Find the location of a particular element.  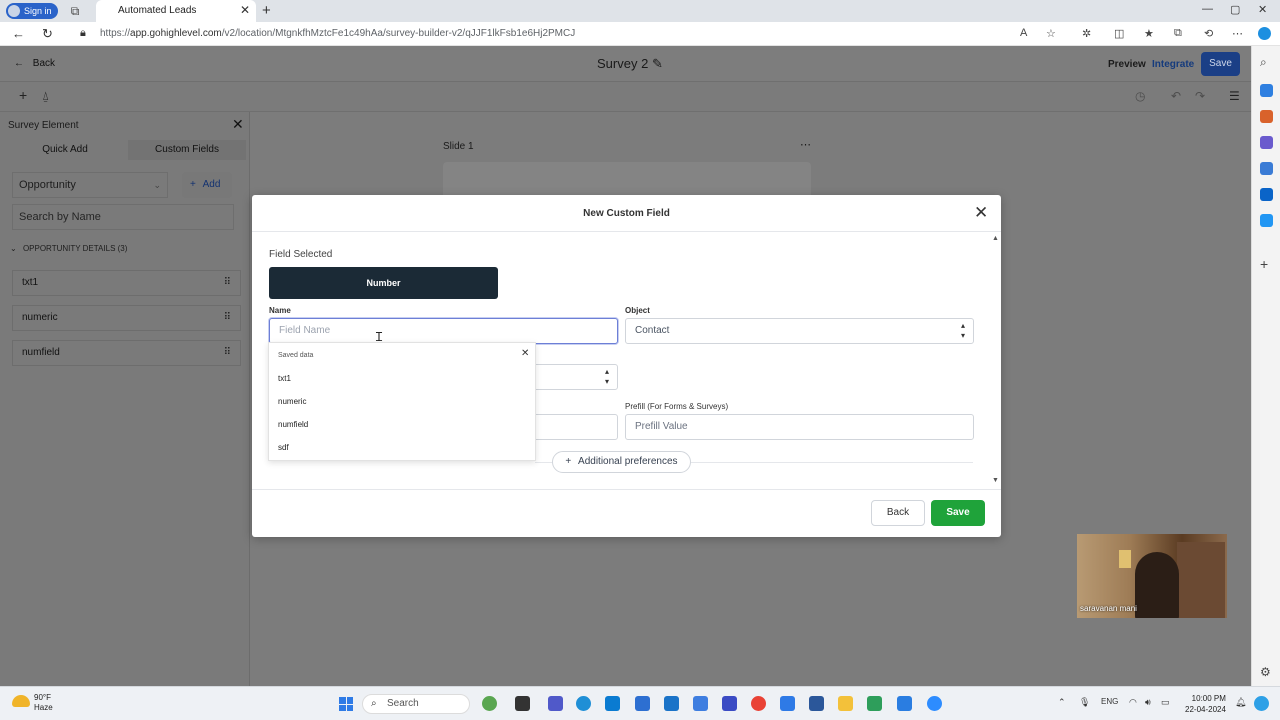

copilot-shield-icon is located at coordinates (1266, 168).